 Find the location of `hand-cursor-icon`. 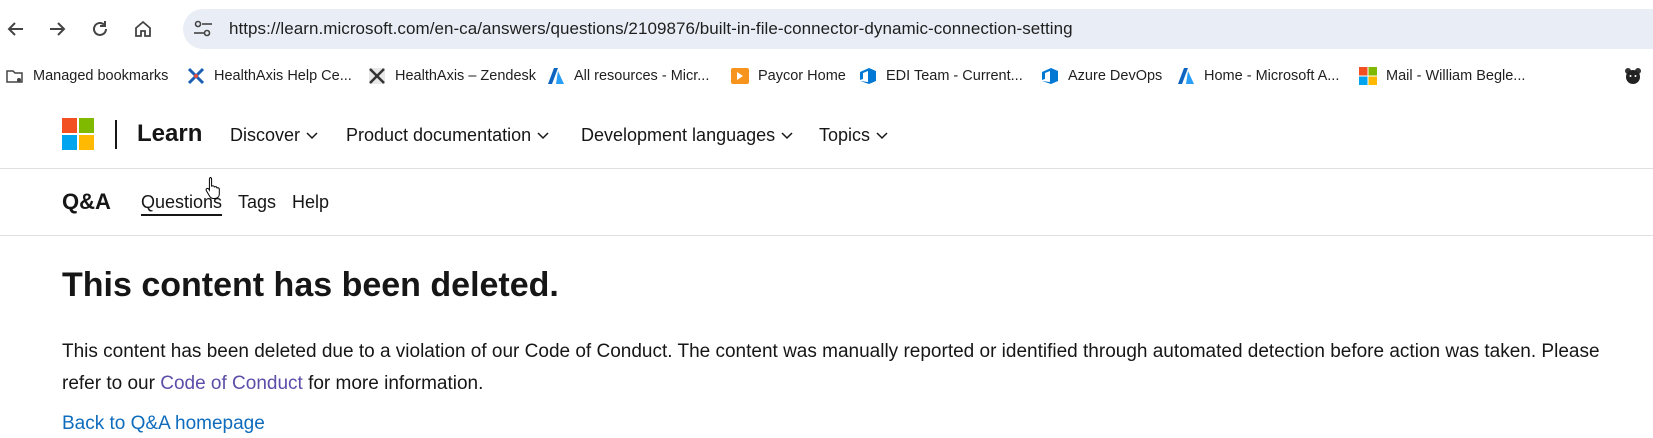

hand-cursor-icon is located at coordinates (212, 188).